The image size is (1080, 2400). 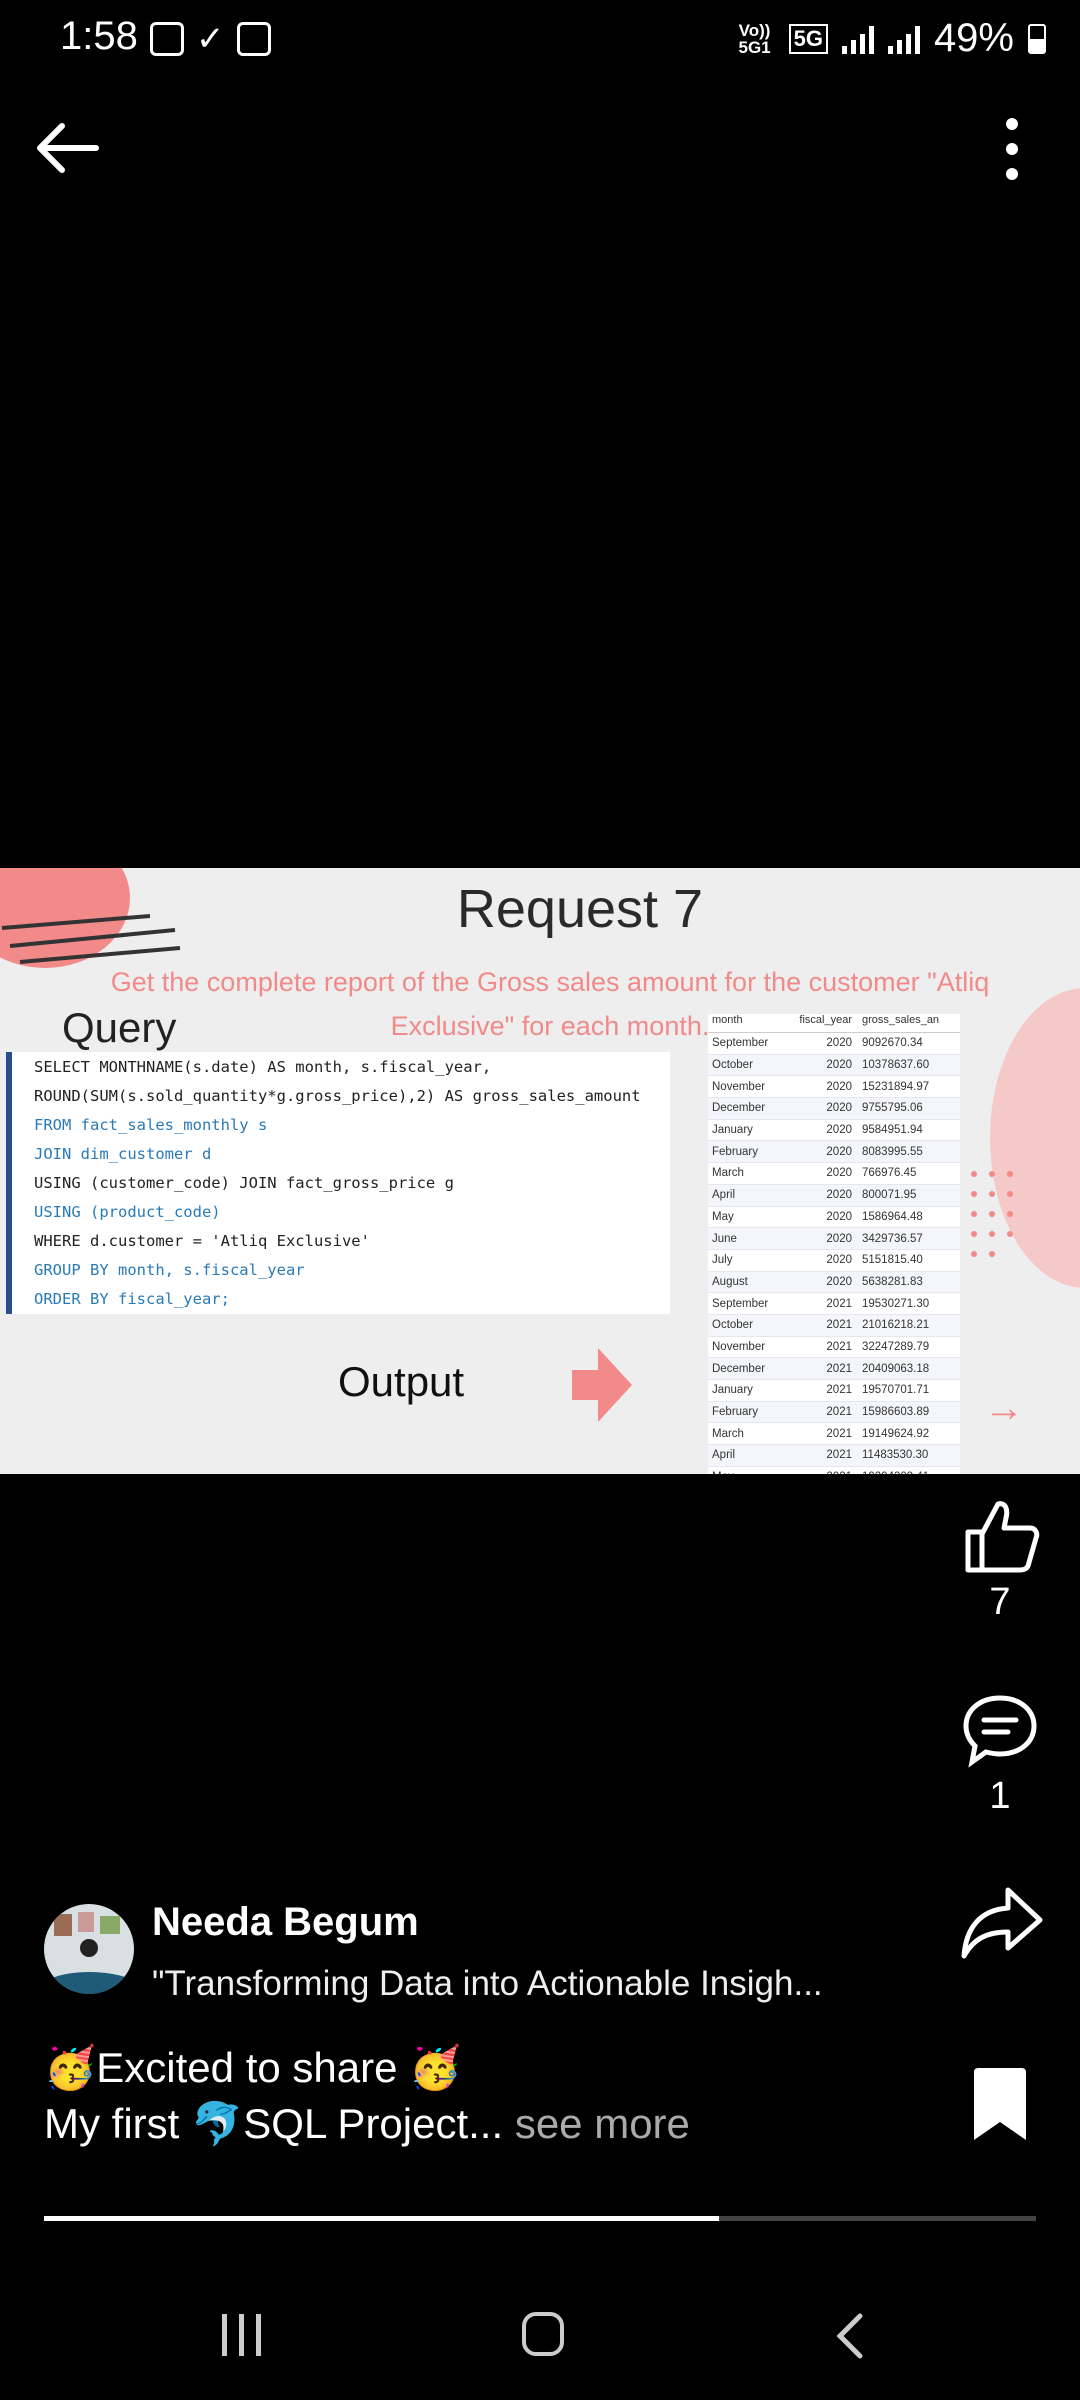 I want to click on table-cell: August, so click(x=730, y=1281).